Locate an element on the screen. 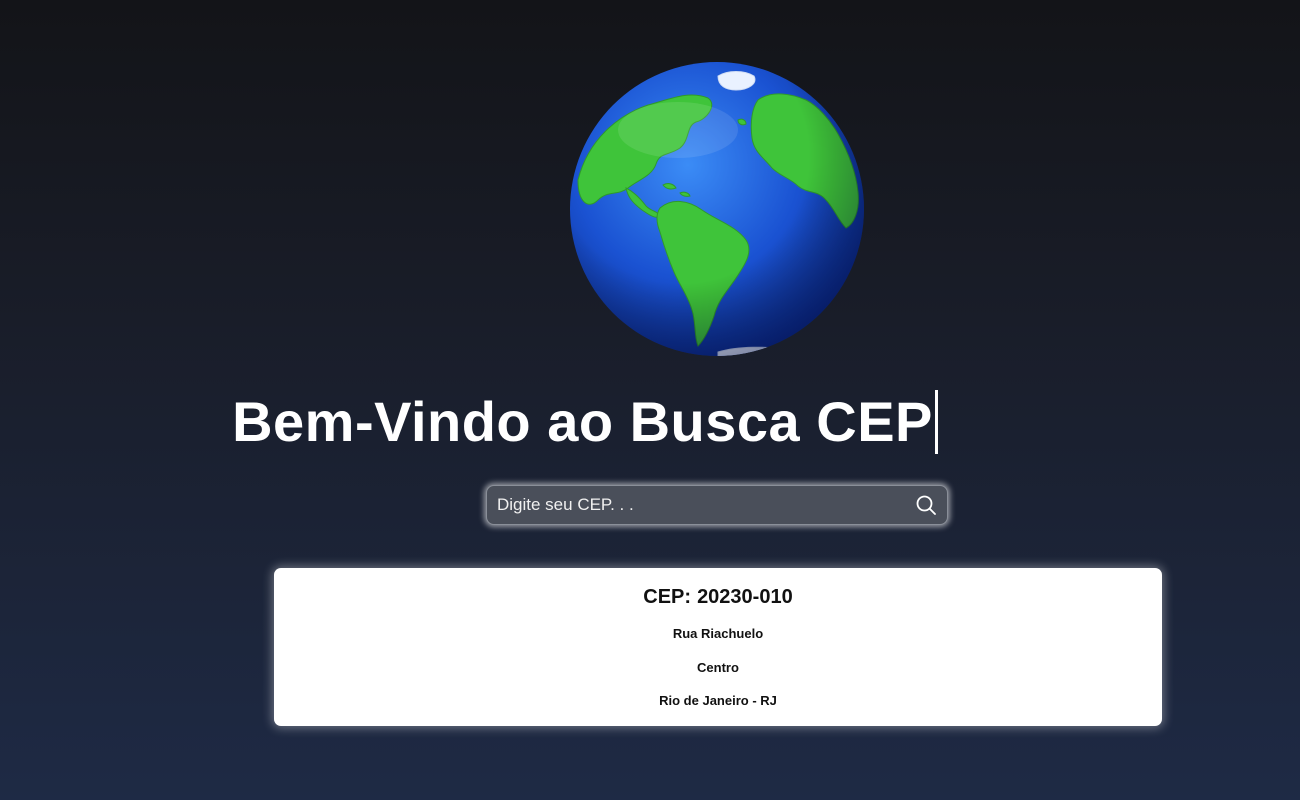 The image size is (1300, 800). globe-logo is located at coordinates (717, 209).